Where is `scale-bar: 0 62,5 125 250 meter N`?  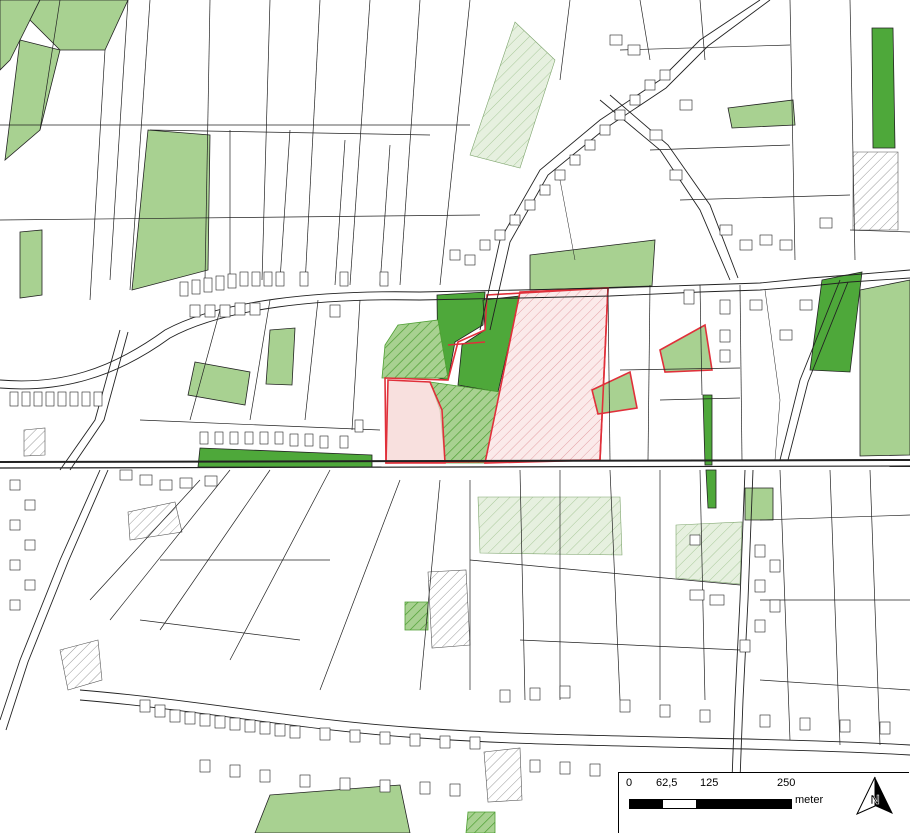
scale-bar: 0 62,5 125 250 meter N is located at coordinates (763, 802).